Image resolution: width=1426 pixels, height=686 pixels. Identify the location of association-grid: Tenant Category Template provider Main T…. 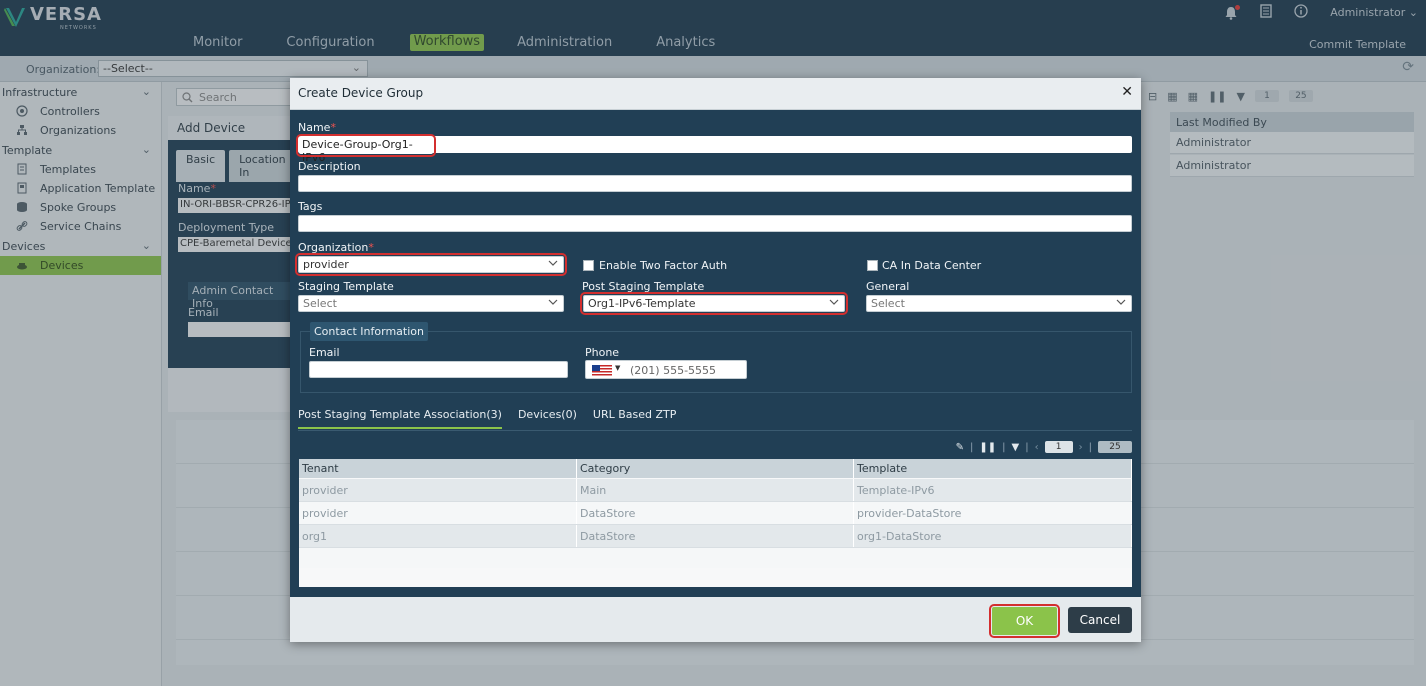
(715, 523).